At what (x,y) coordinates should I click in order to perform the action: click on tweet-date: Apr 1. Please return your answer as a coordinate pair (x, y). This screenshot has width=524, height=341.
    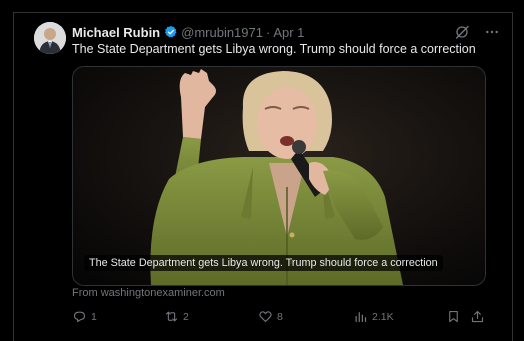
    Looking at the image, I should click on (288, 32).